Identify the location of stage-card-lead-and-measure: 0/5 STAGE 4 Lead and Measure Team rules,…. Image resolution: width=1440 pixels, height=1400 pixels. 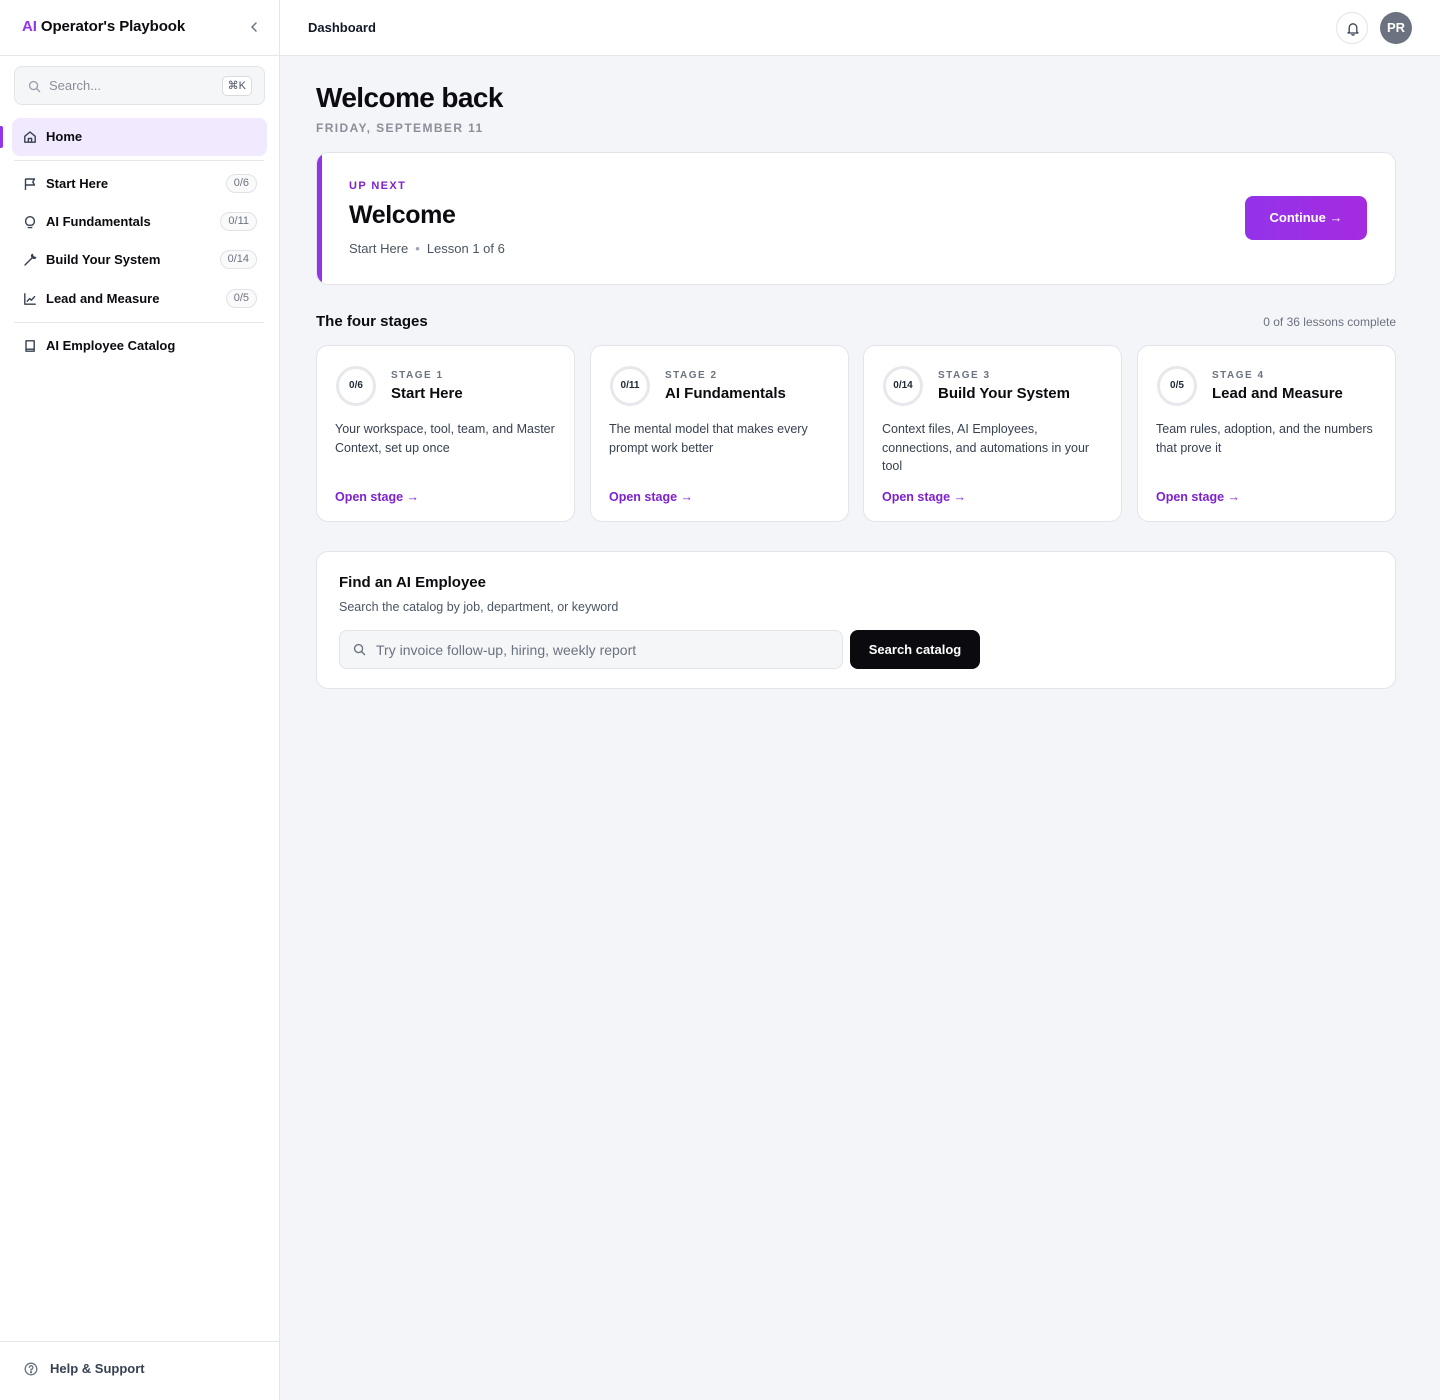
(1266, 433).